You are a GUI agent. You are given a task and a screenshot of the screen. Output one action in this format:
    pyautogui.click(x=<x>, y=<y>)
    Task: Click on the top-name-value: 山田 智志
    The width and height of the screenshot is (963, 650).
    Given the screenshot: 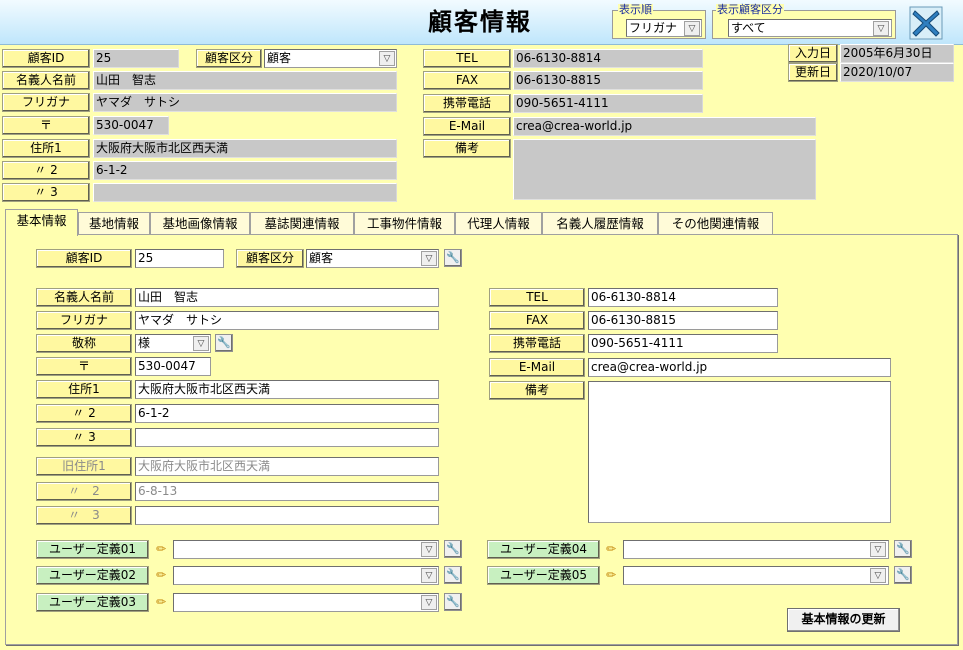 What is the action you would take?
    pyautogui.click(x=245, y=80)
    